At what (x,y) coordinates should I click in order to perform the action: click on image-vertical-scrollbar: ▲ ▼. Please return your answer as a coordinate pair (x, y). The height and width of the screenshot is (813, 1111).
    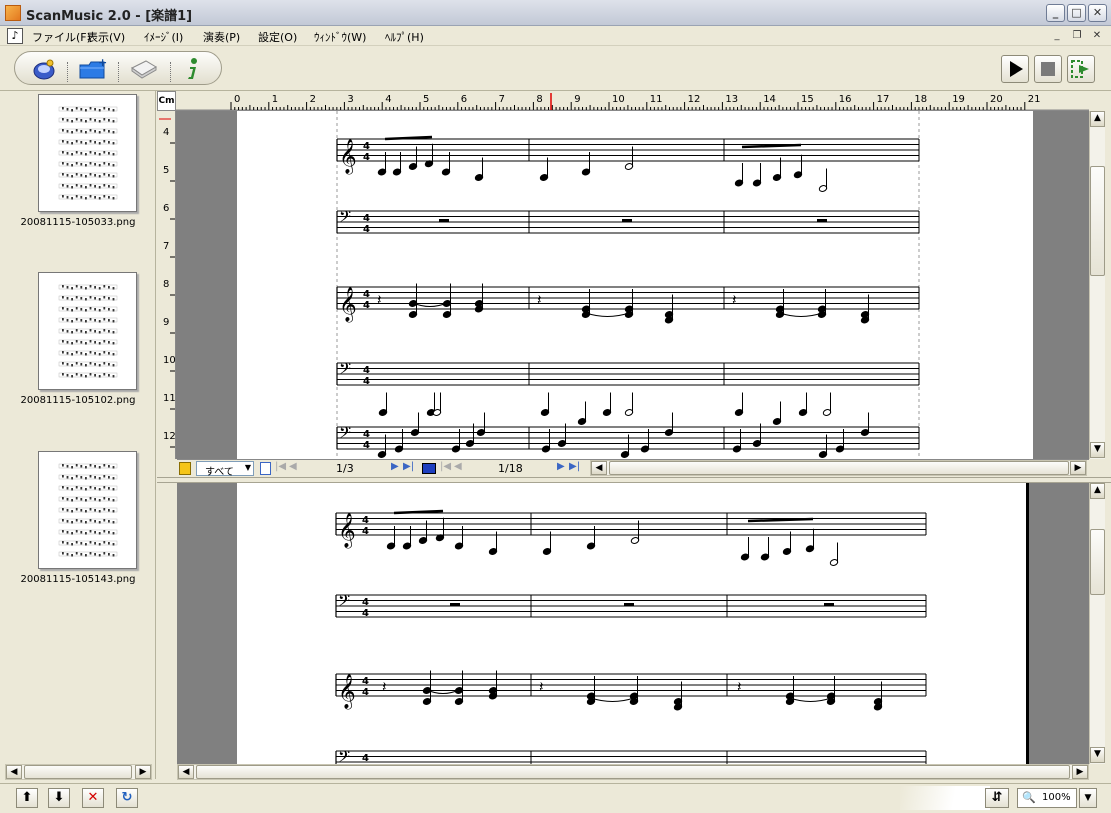
    Looking at the image, I should click on (1097, 623).